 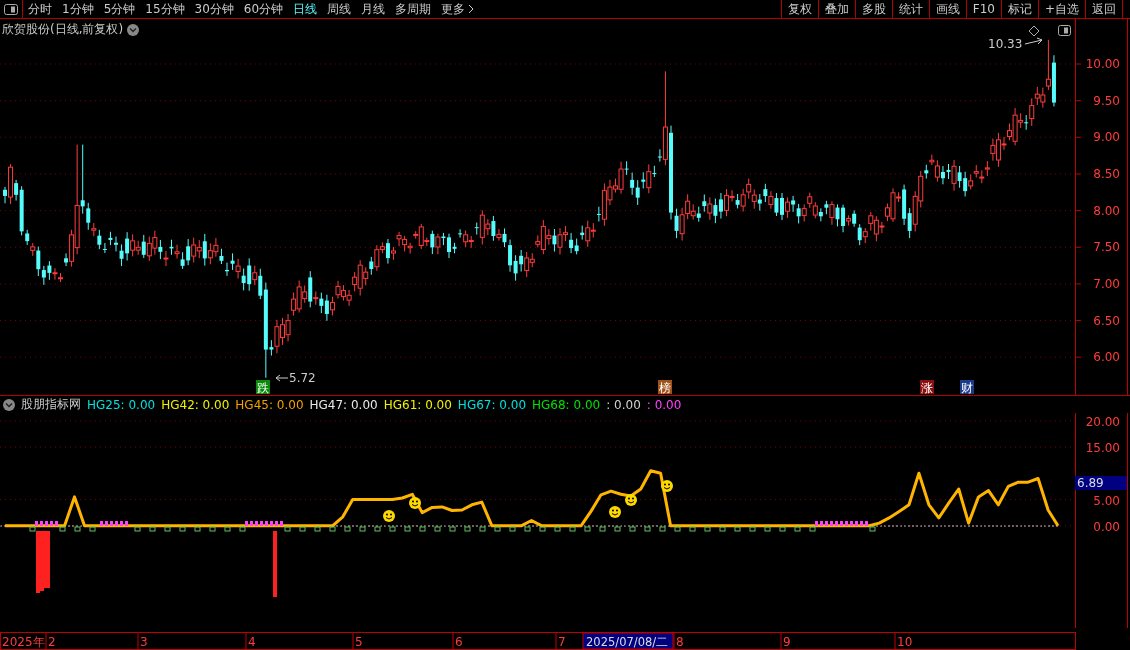 I want to click on period-tab: 更多, so click(x=458, y=9).